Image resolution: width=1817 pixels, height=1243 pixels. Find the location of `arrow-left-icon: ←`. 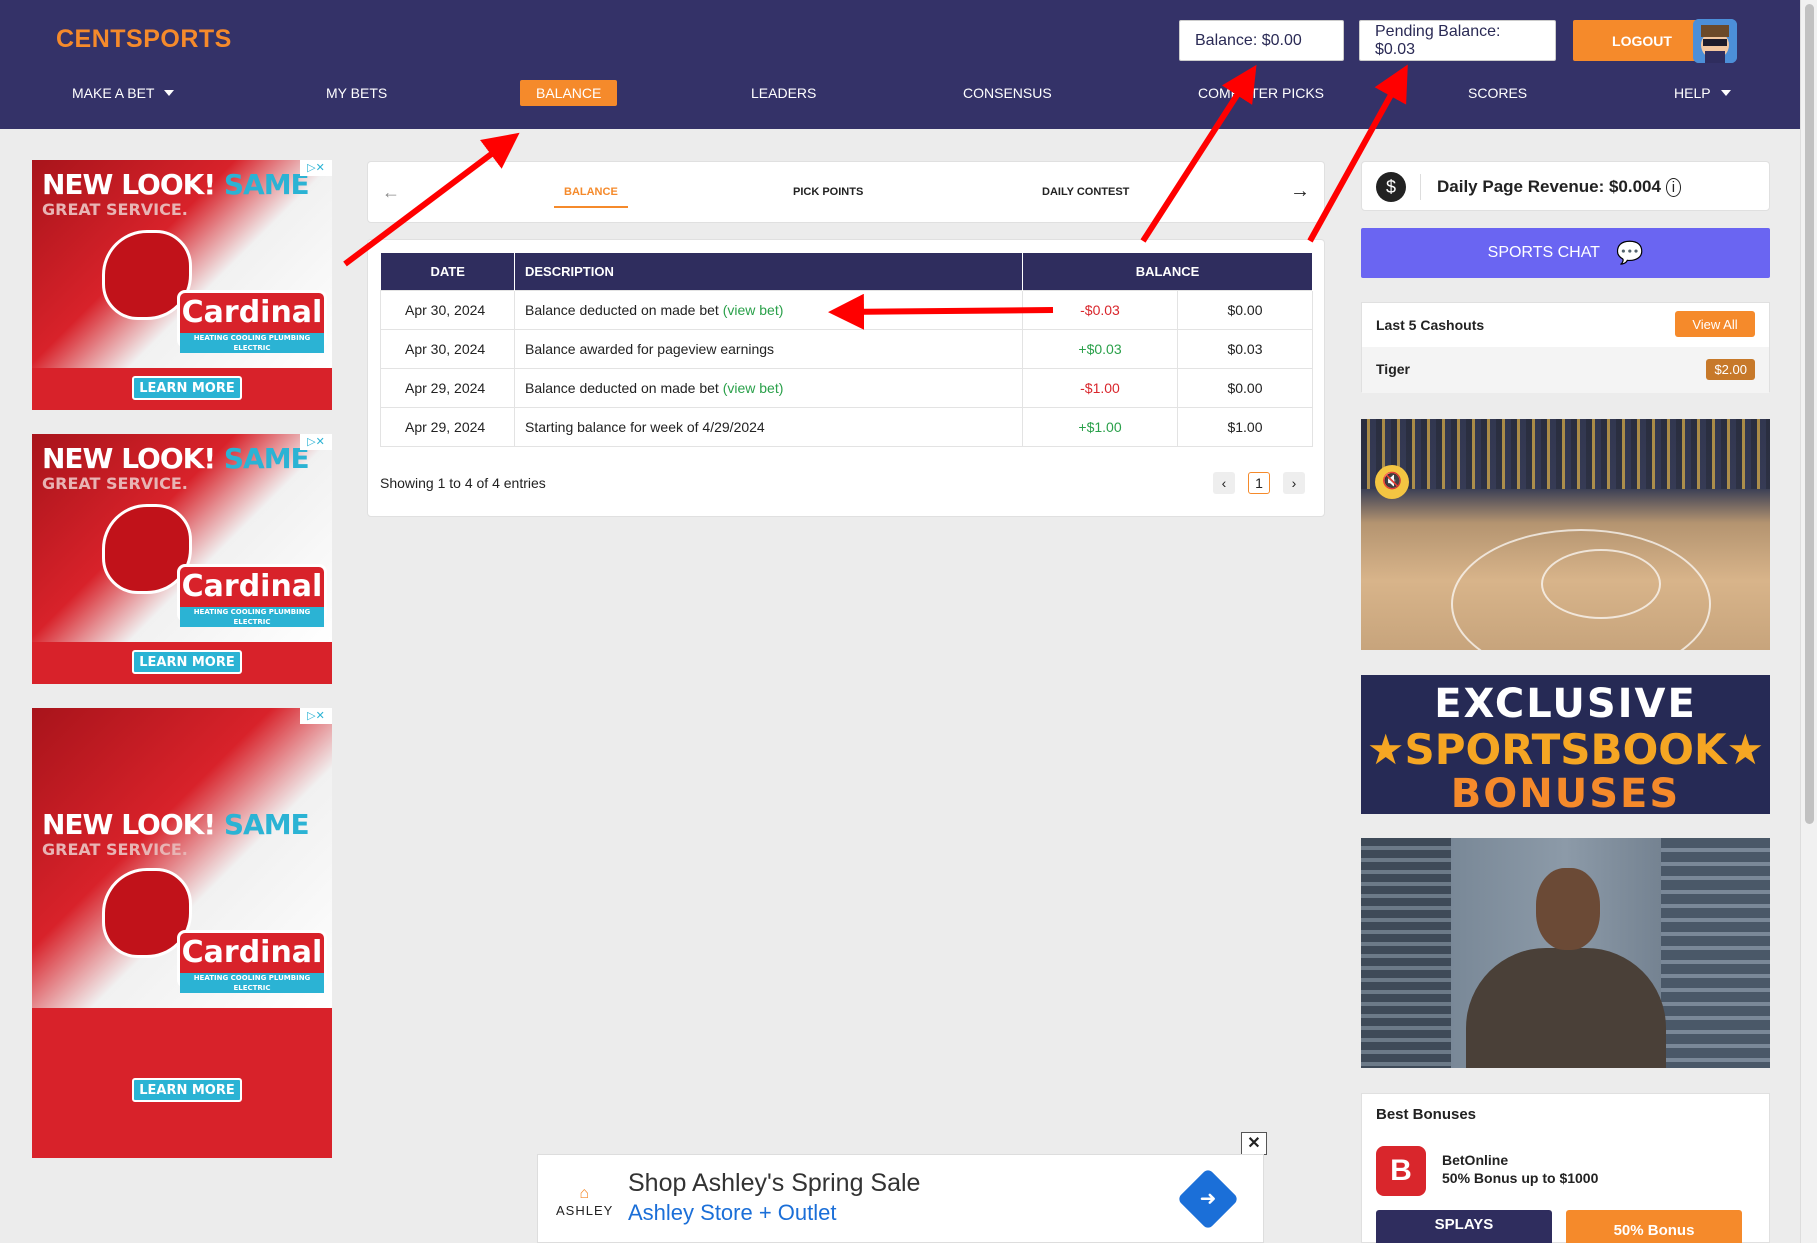

arrow-left-icon: ← is located at coordinates (391, 192).